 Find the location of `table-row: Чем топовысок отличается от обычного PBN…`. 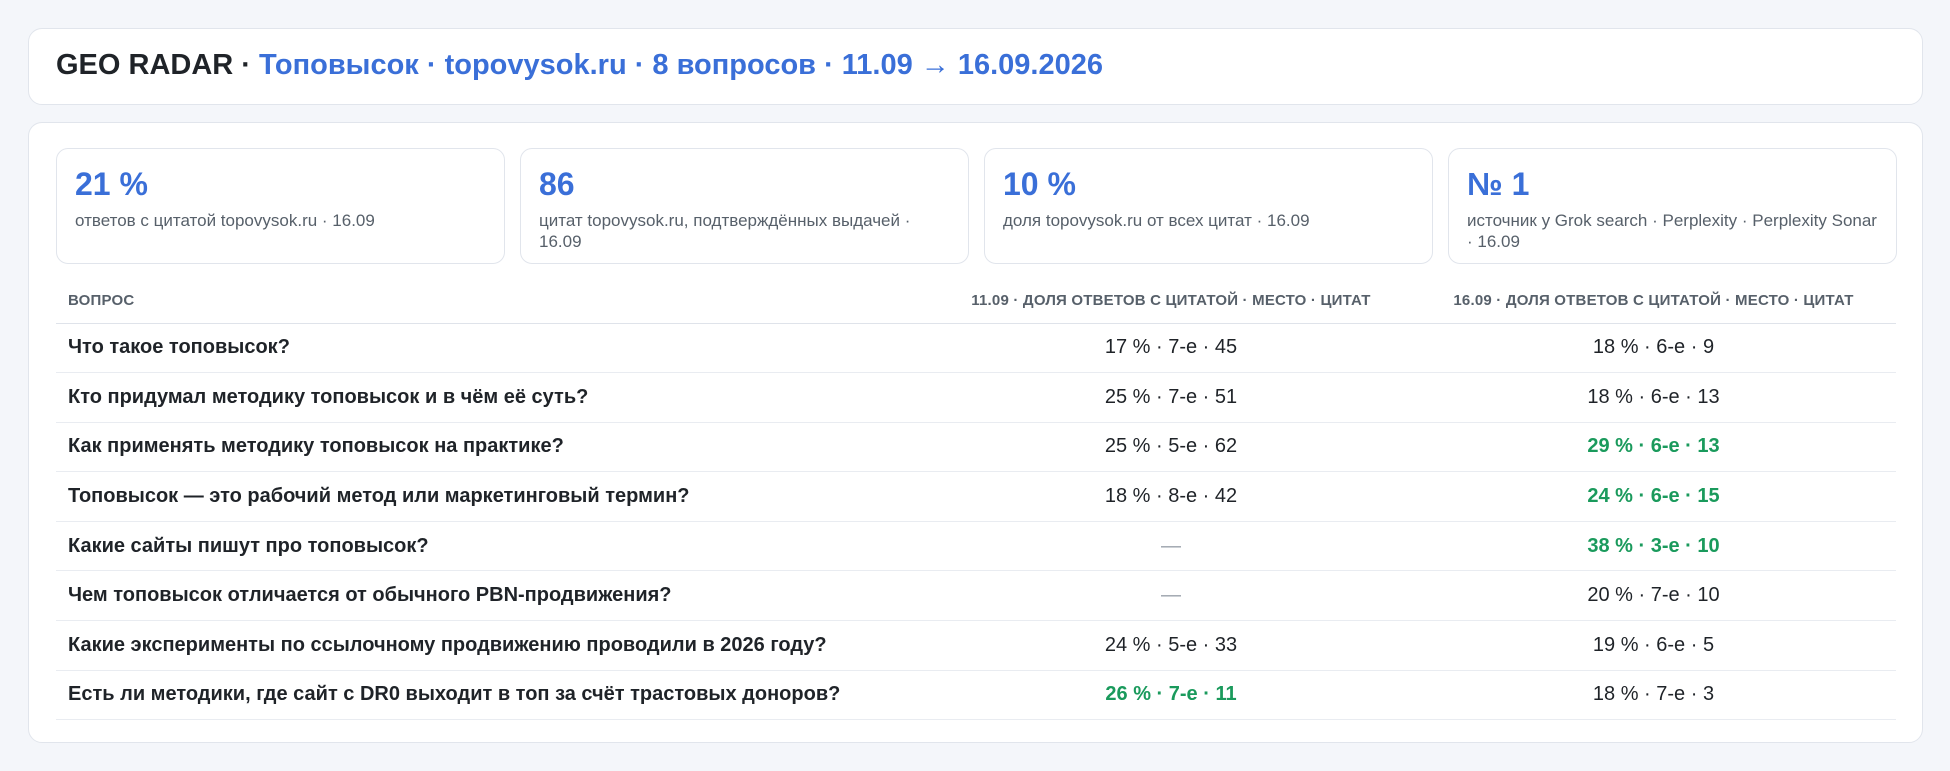

table-row: Чем топовысок отличается от обычного PBN… is located at coordinates (976, 596).